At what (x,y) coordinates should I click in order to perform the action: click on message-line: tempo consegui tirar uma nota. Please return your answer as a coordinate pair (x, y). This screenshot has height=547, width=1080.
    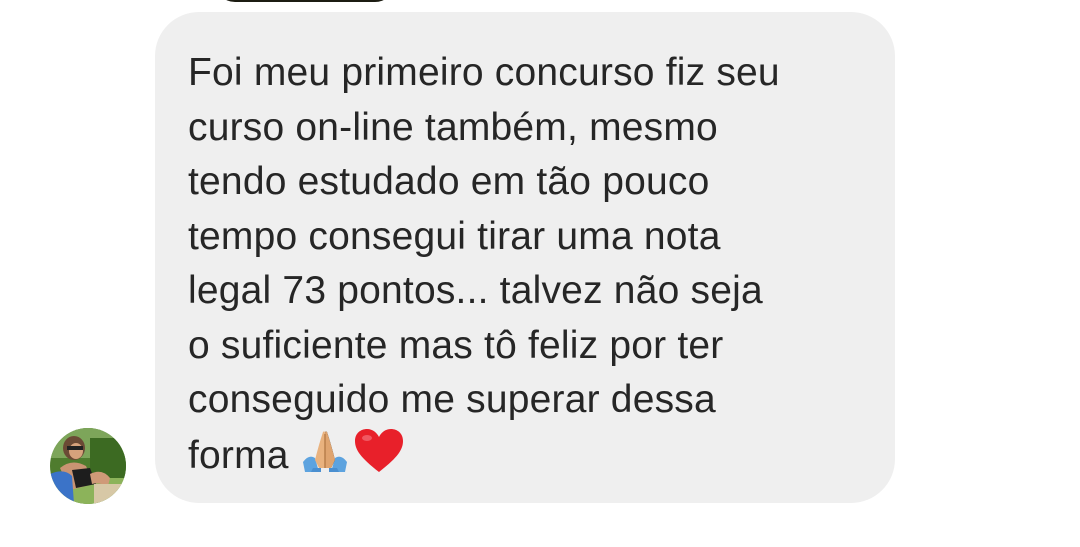
    Looking at the image, I should click on (454, 236).